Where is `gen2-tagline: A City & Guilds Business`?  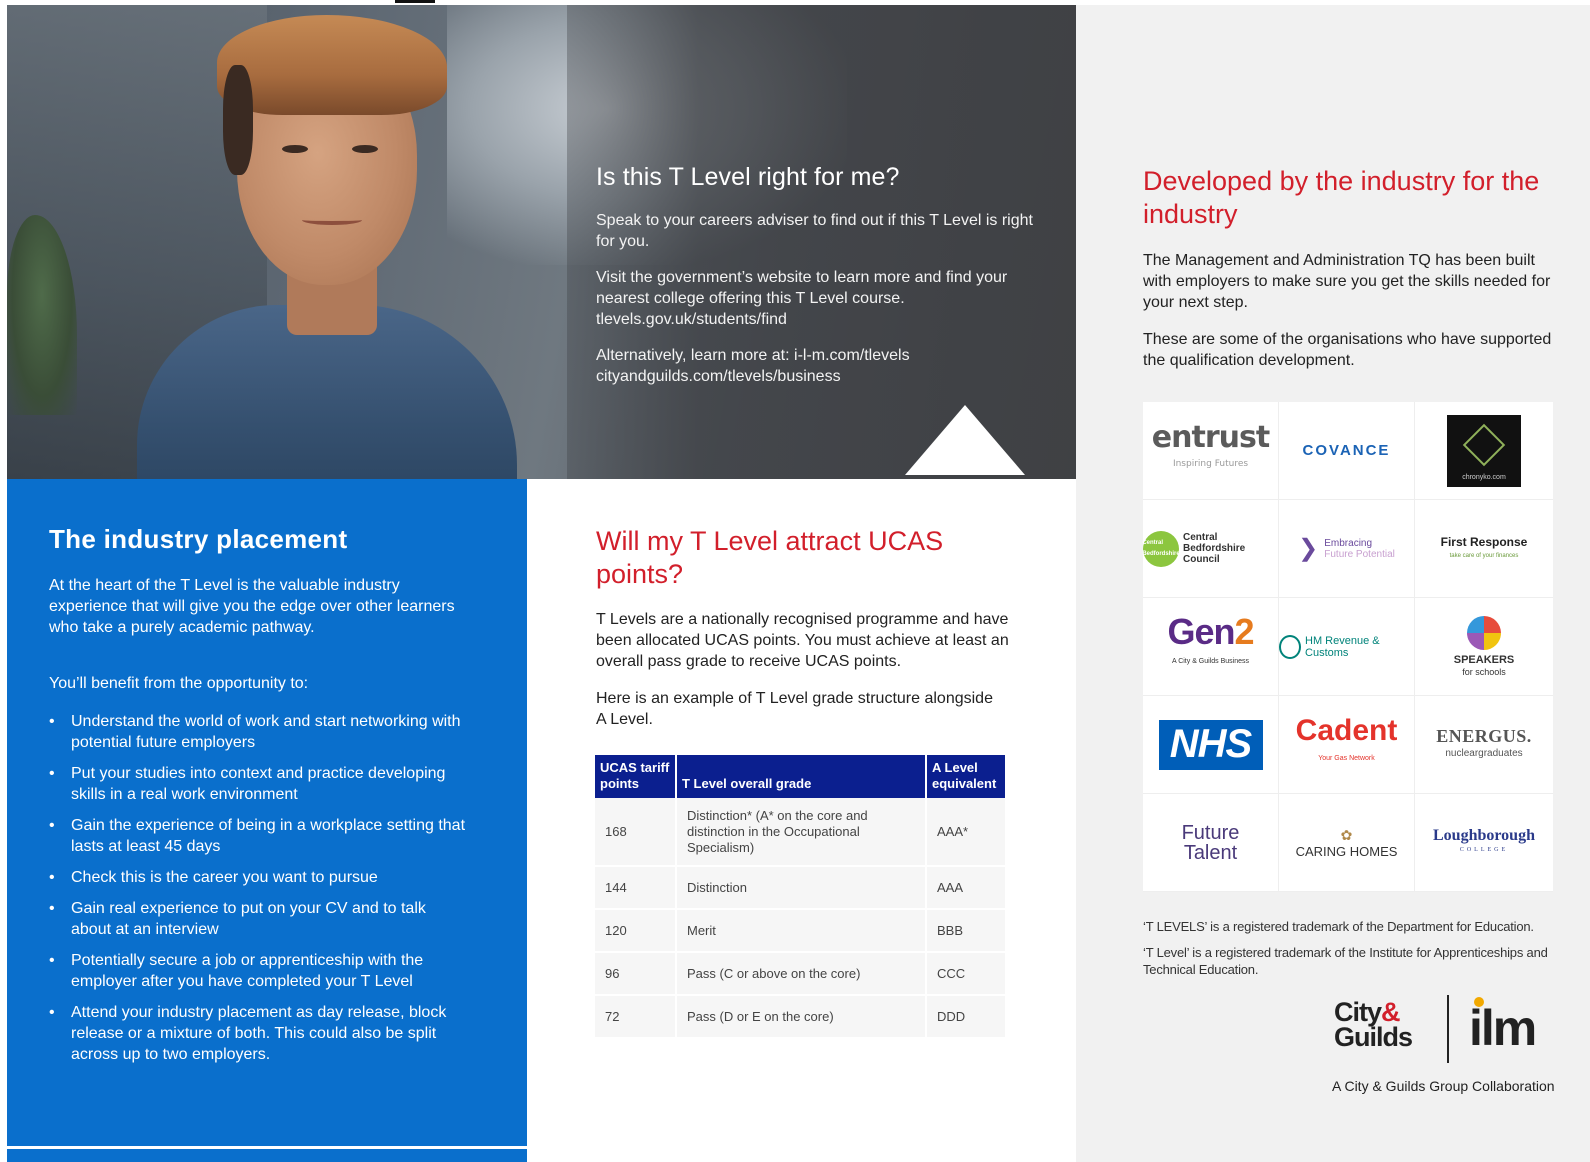
gen2-tagline: A City & Guilds Business is located at coordinates (1210, 661).